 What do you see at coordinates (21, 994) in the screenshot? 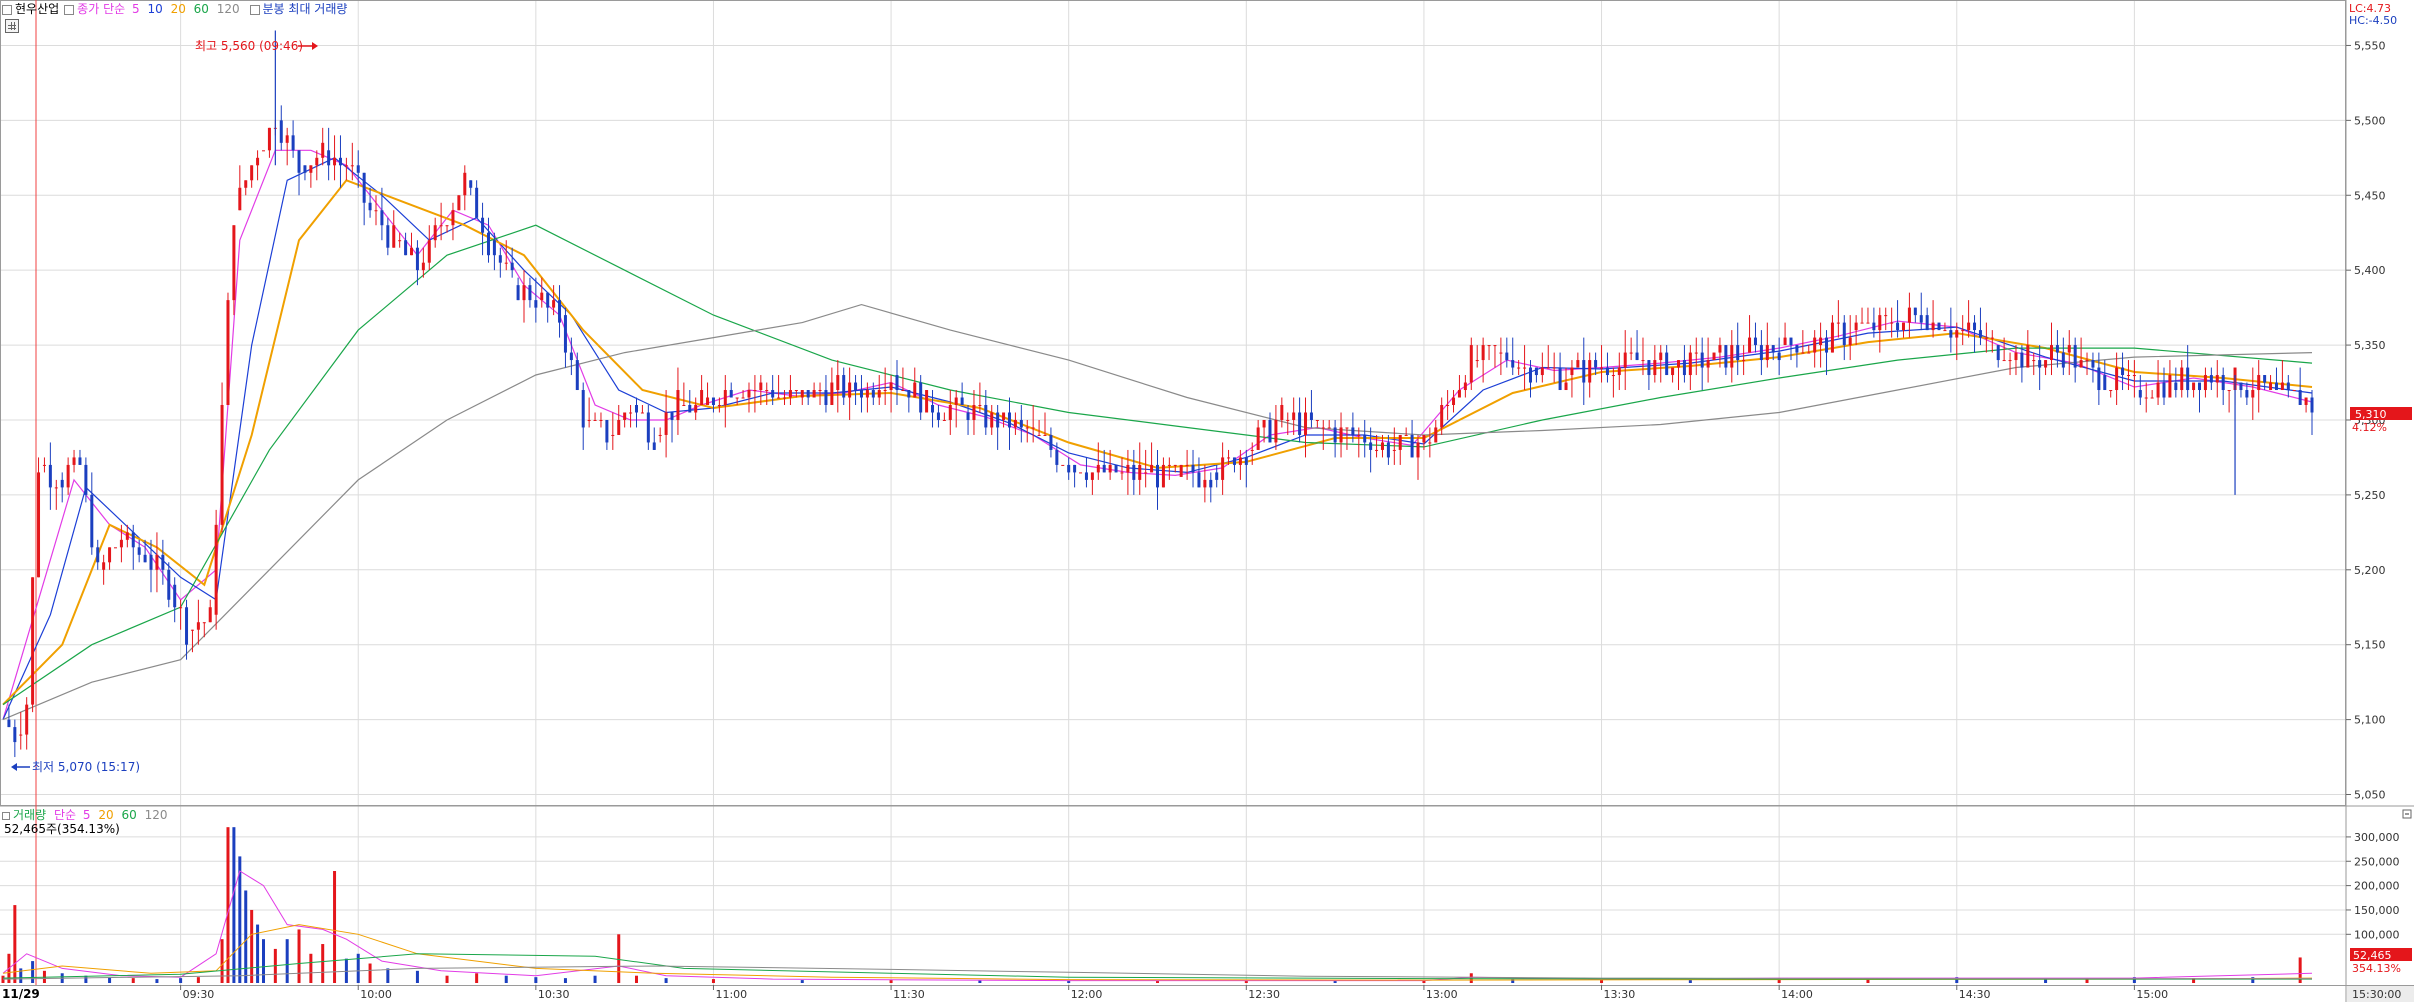
I see `date-label: 11/29` at bounding box center [21, 994].